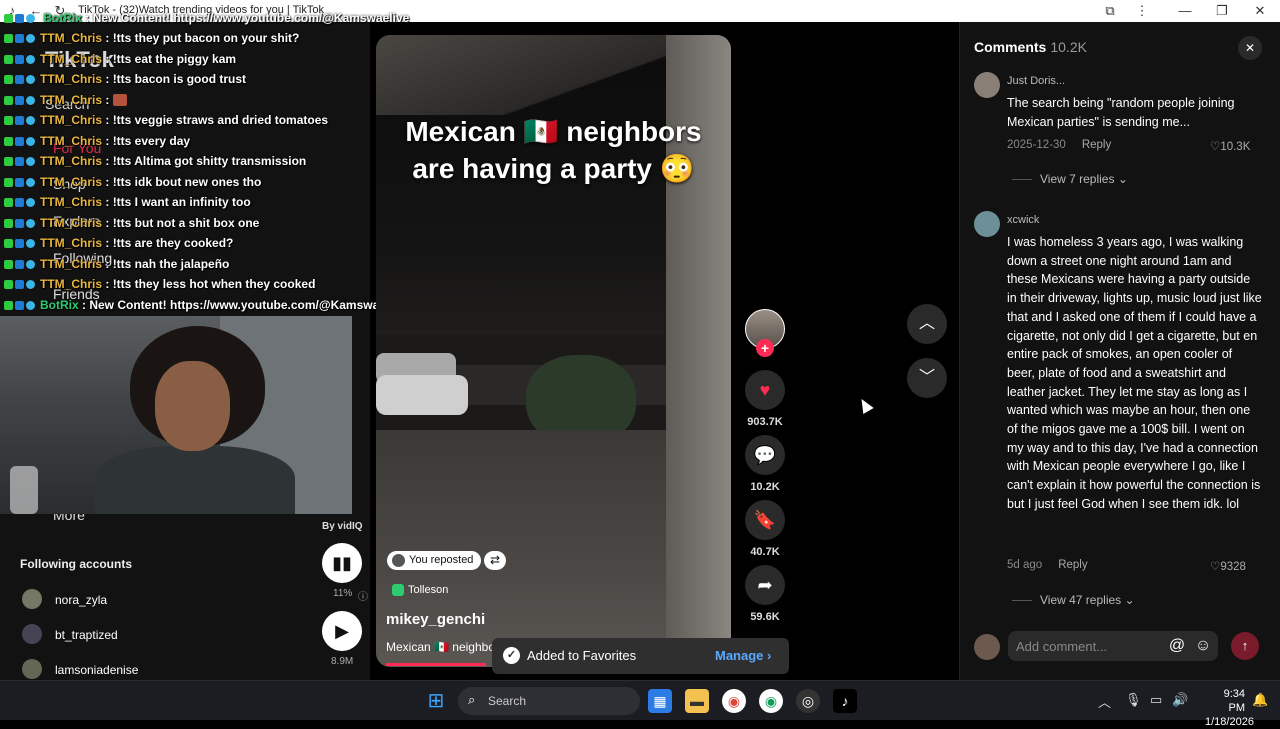 The image size is (1280, 729). Describe the element at coordinates (765, 552) in the screenshot. I see `save-count: 40.7K` at that location.